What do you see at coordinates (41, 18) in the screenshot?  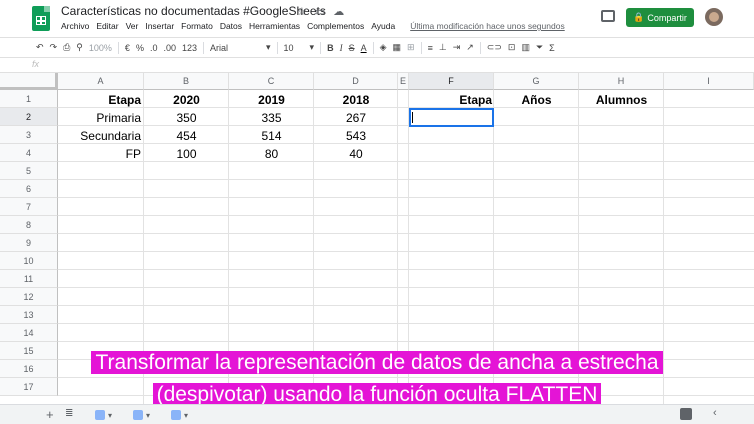 I see `sheets-logo-icon` at bounding box center [41, 18].